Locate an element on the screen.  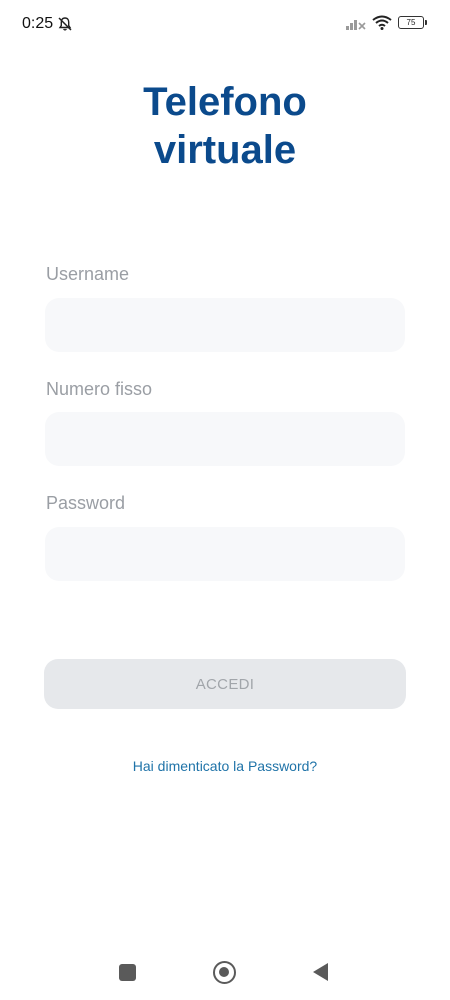
battery-icon: 75 is located at coordinates (412, 22).